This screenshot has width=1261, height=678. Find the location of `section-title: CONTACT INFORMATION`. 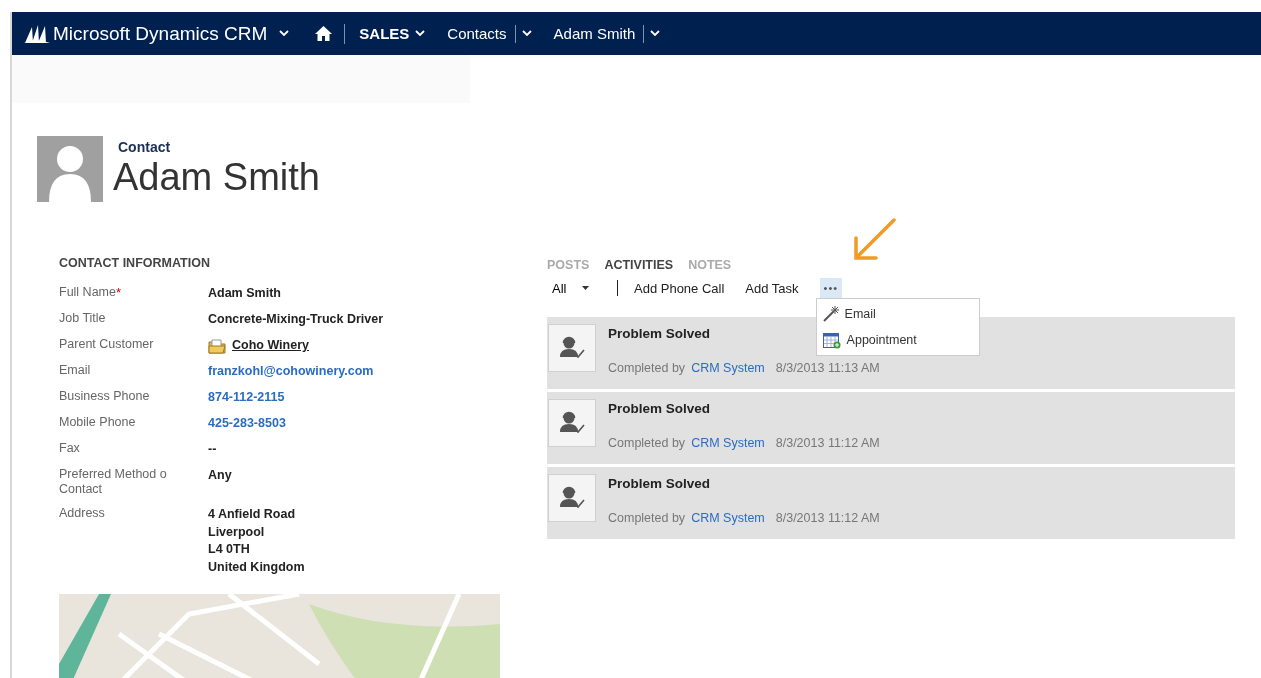

section-title: CONTACT INFORMATION is located at coordinates (135, 263).